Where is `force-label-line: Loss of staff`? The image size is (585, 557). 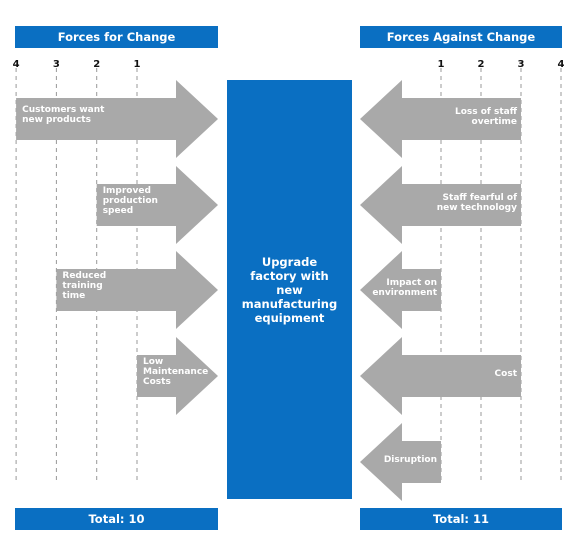 force-label-line: Loss of staff is located at coordinates (485, 112).